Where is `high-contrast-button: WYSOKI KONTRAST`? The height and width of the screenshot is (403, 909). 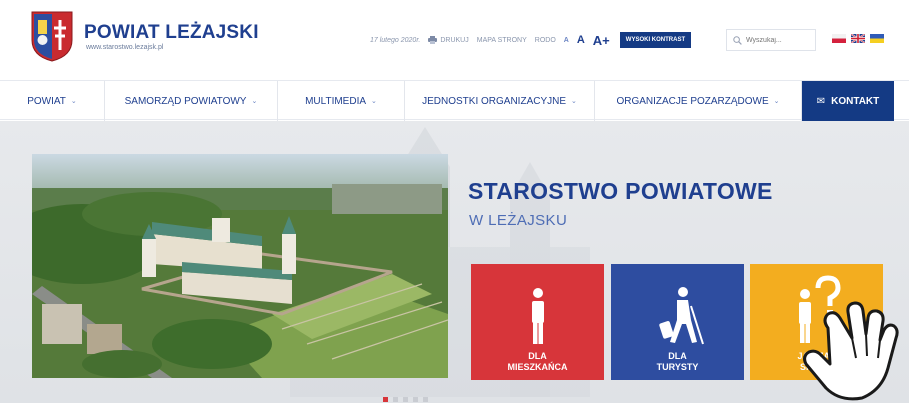 high-contrast-button: WYSOKI KONTRAST is located at coordinates (655, 40).